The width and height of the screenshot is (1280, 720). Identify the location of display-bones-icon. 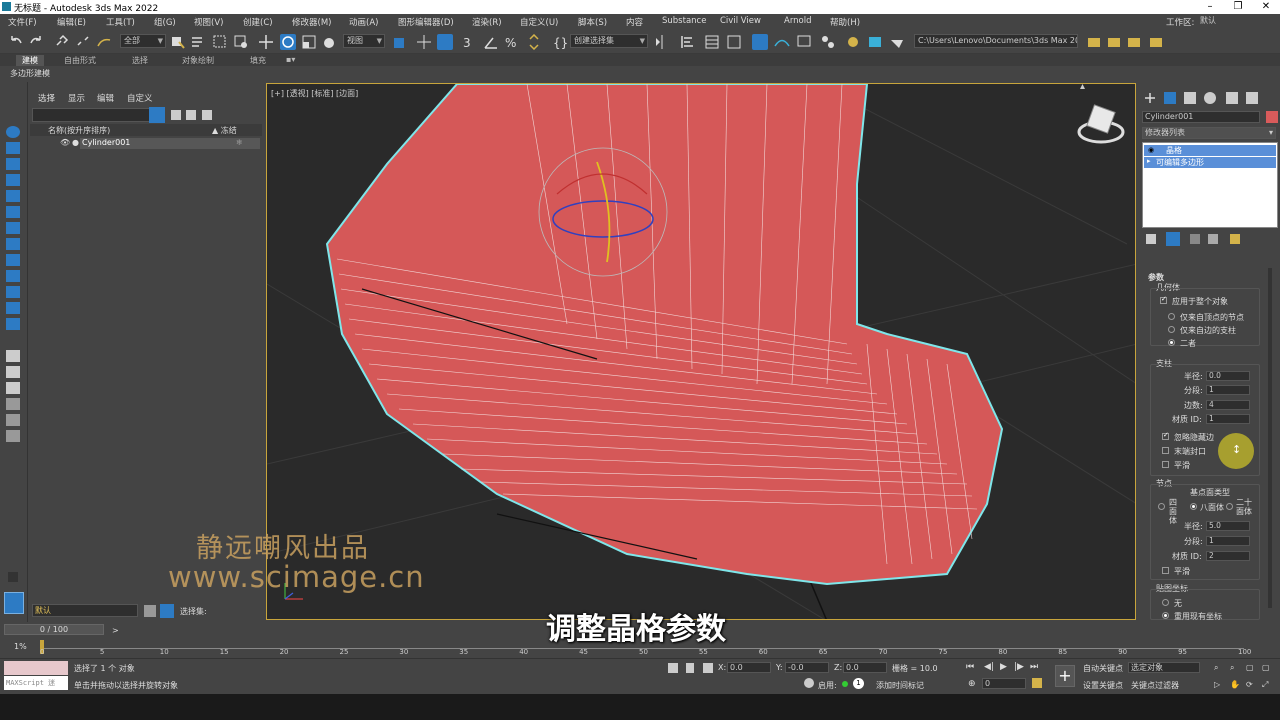
(13, 276).